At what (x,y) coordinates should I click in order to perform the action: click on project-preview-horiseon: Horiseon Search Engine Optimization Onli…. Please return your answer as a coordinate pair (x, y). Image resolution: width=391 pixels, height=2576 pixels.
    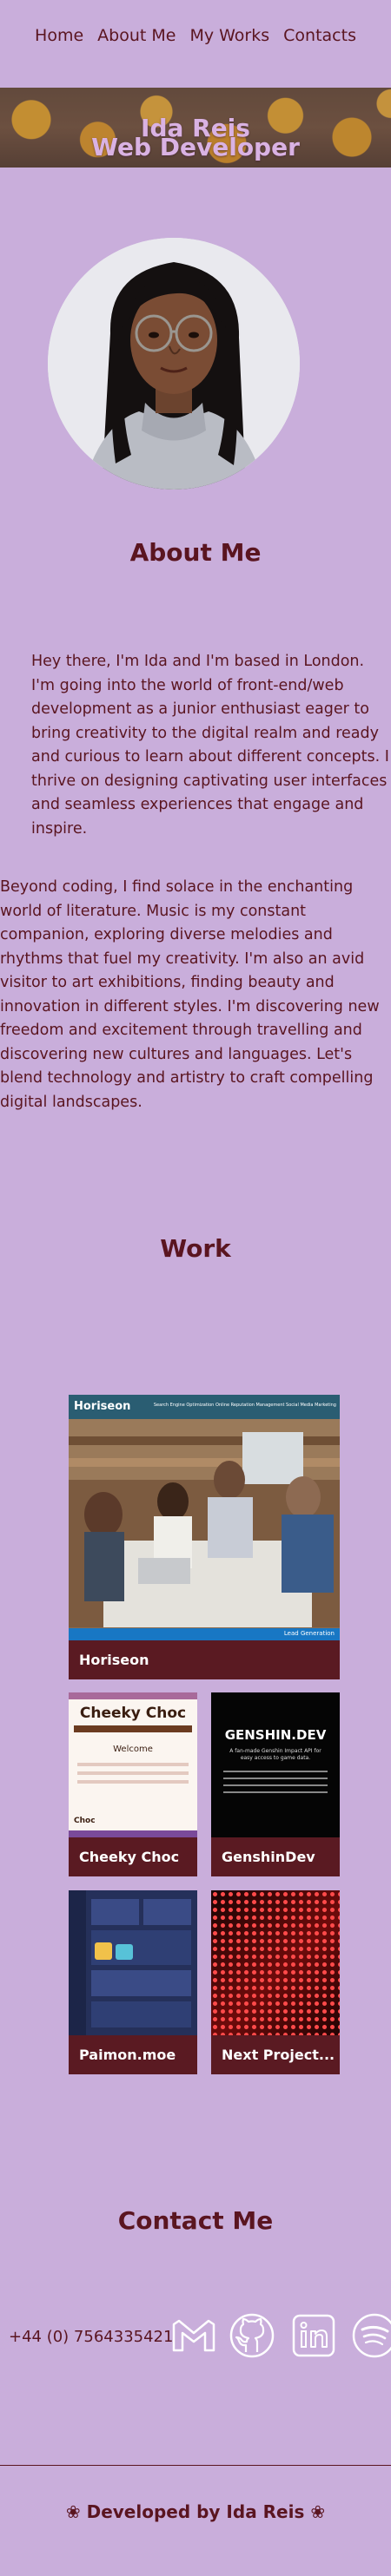
    Looking at the image, I should click on (204, 1517).